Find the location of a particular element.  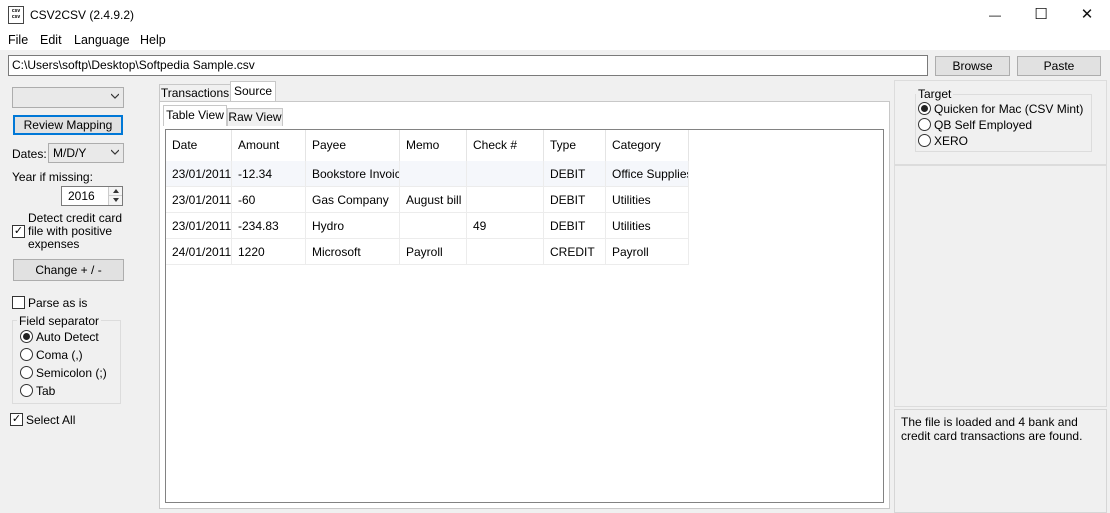

column-header-type: Type is located at coordinates (575, 145).